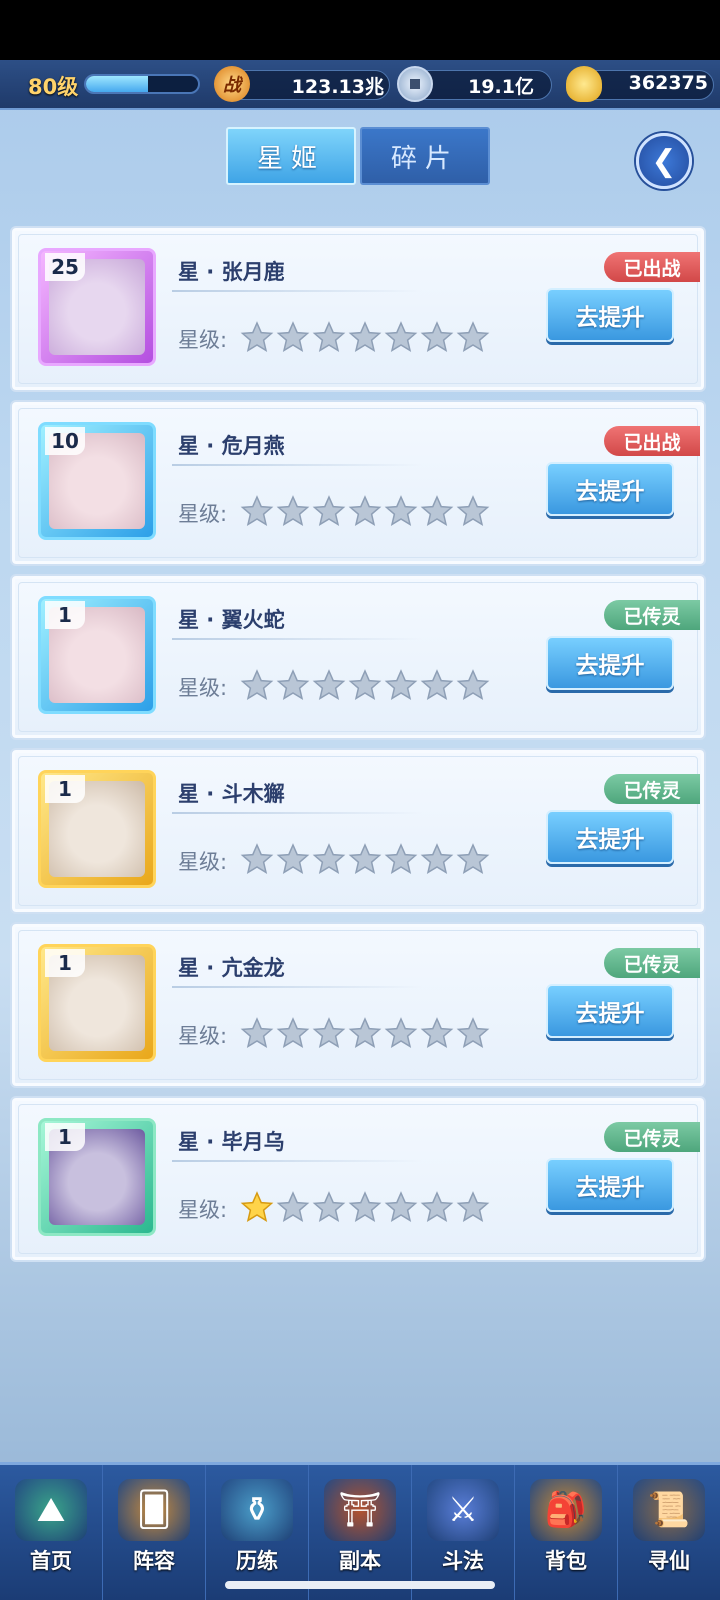 This screenshot has width=720, height=1600. I want to click on gold-value: 362375, so click(668, 83).